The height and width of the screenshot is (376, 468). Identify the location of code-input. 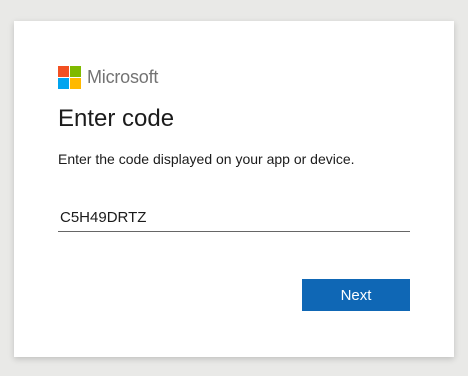
(234, 217).